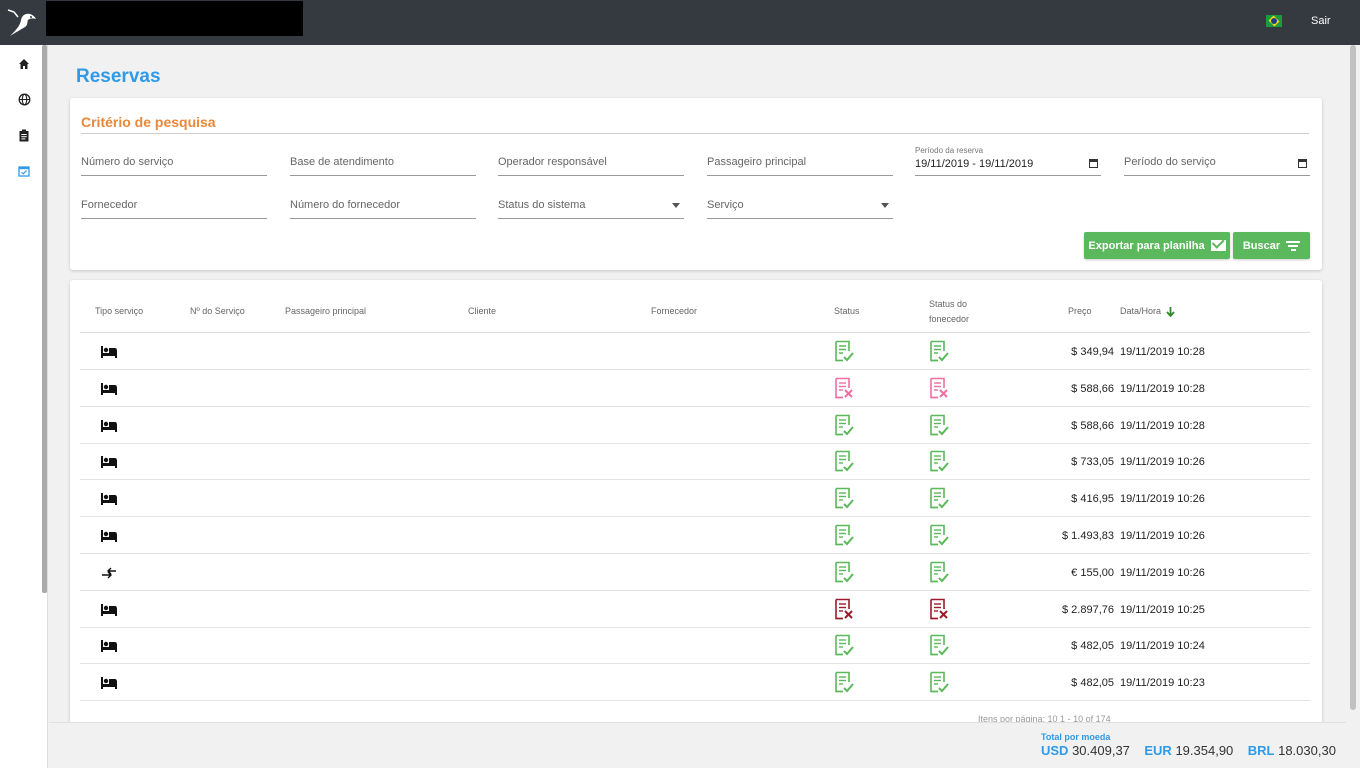  What do you see at coordinates (800, 205) in the screenshot?
I see `service-select: Serviço` at bounding box center [800, 205].